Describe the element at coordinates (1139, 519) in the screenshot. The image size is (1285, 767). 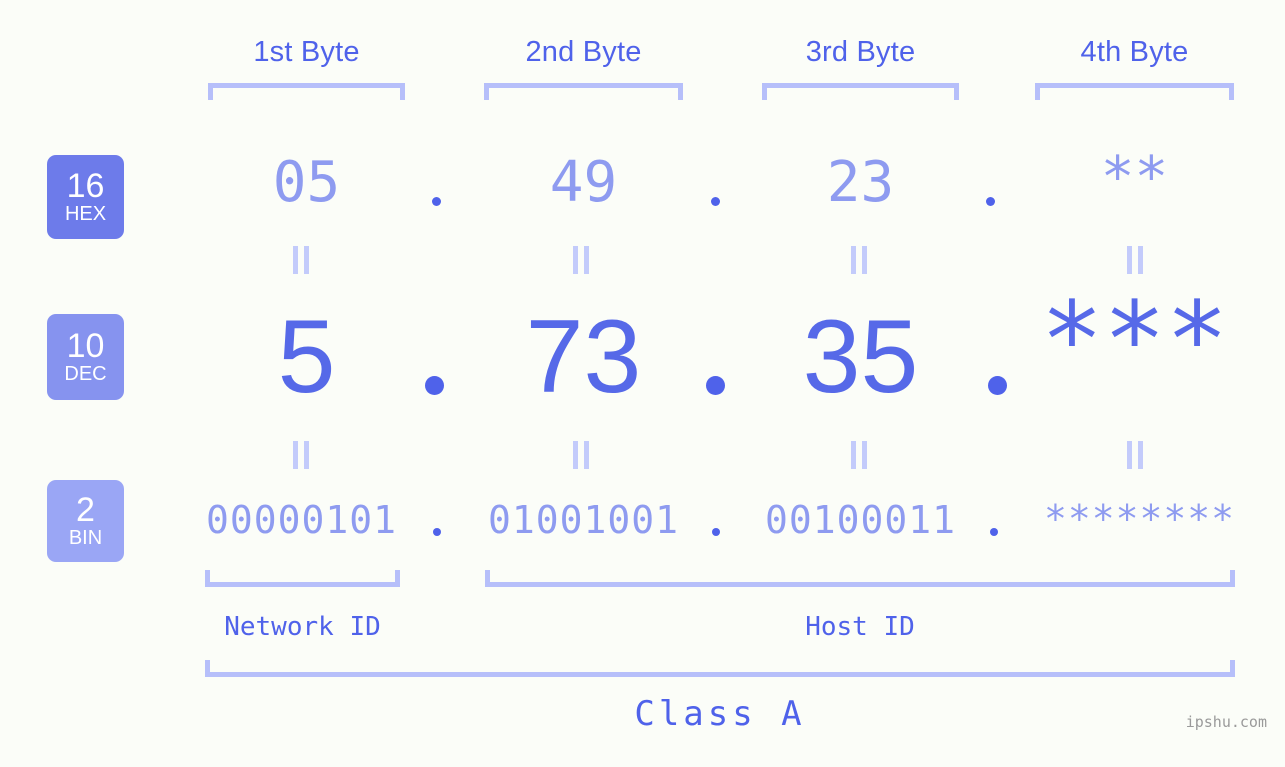
I see `bin-byte-4: ********` at that location.